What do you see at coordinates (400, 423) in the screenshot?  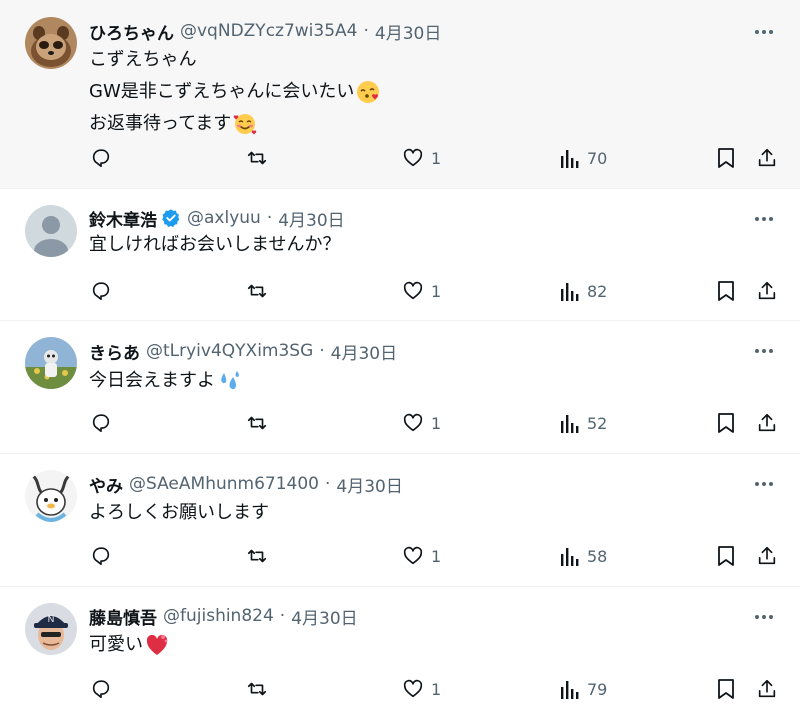 I see `tweet-actions: 1 52` at bounding box center [400, 423].